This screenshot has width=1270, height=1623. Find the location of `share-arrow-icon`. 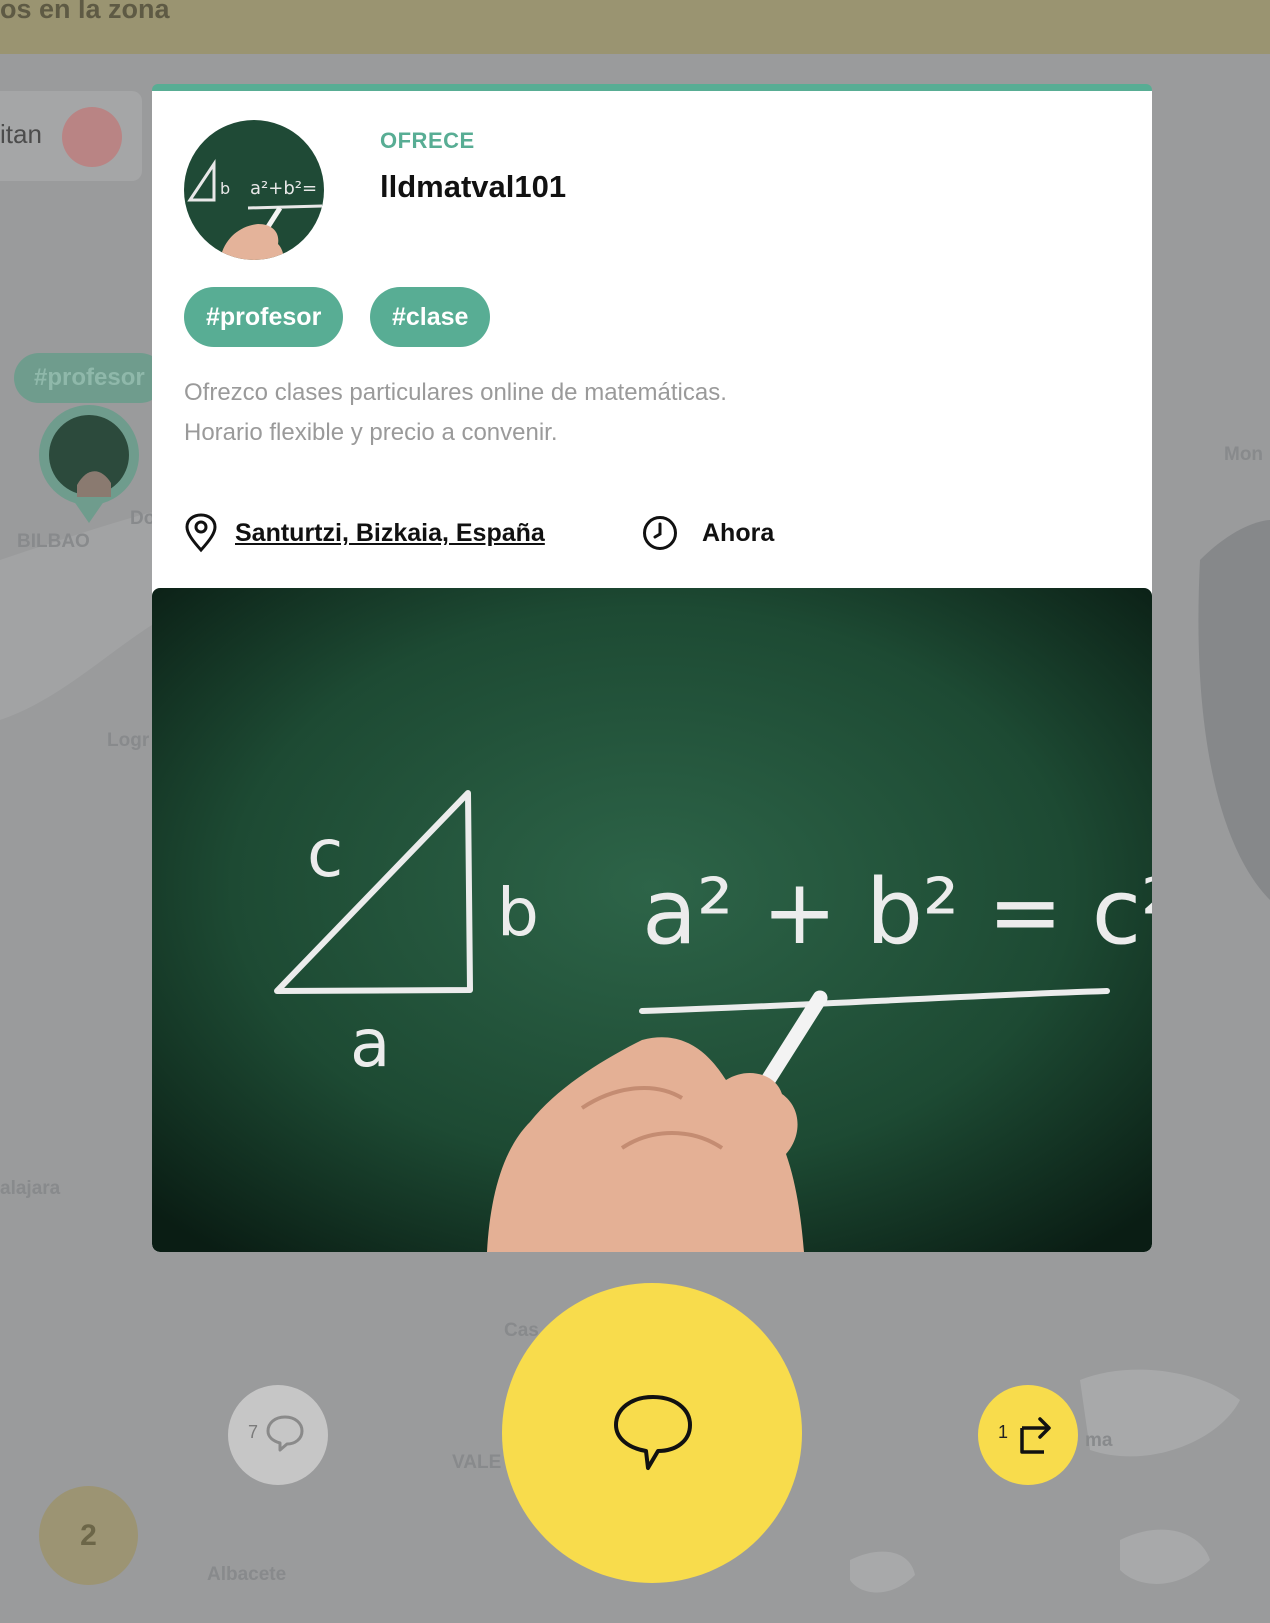

share-arrow-icon is located at coordinates (1035, 1435).